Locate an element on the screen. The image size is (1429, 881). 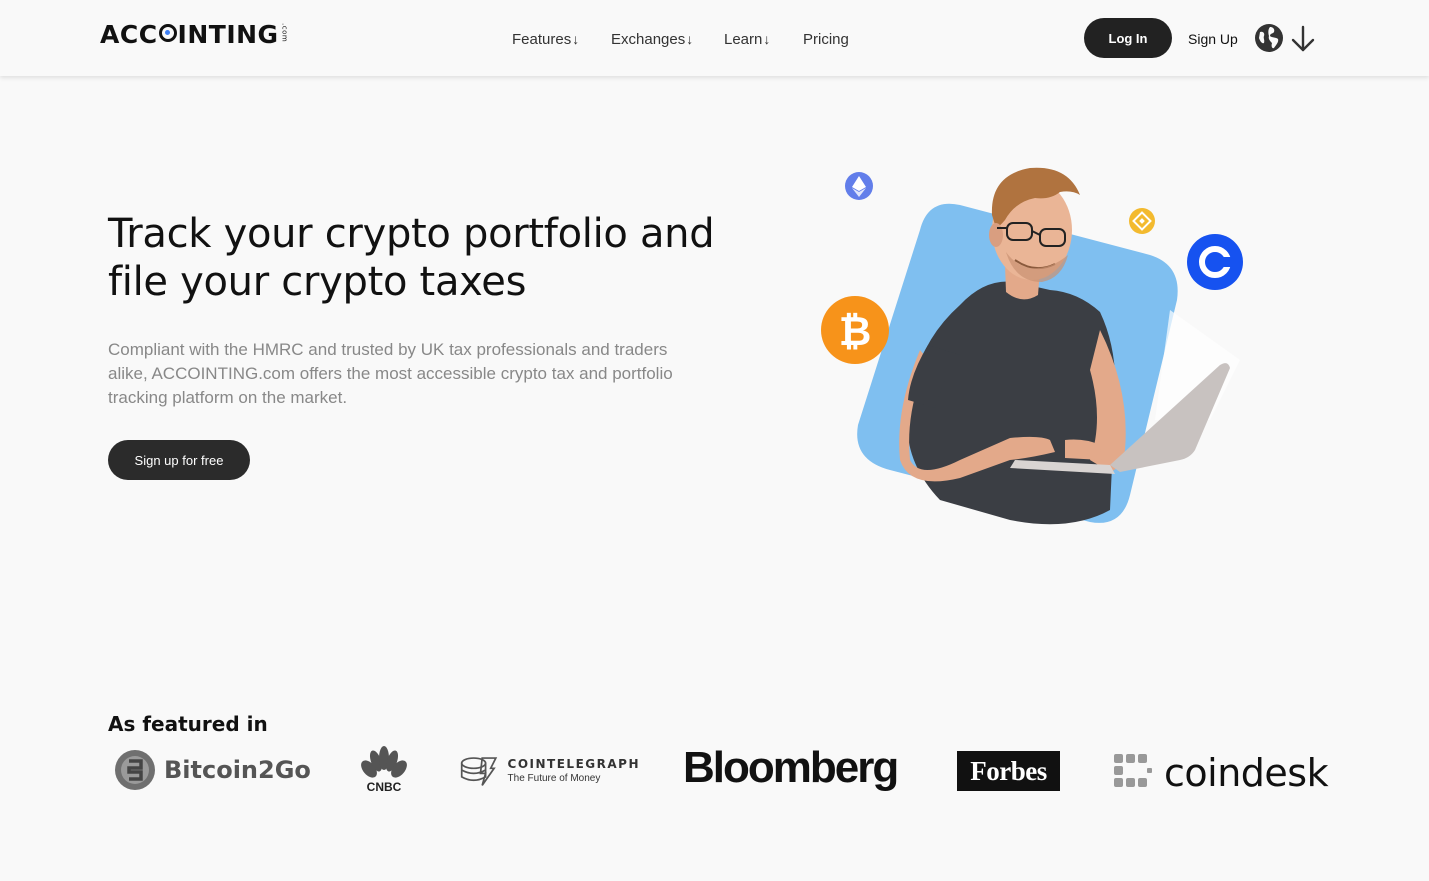
nav-item-learn: Learn ↓ is located at coordinates (763, 39).